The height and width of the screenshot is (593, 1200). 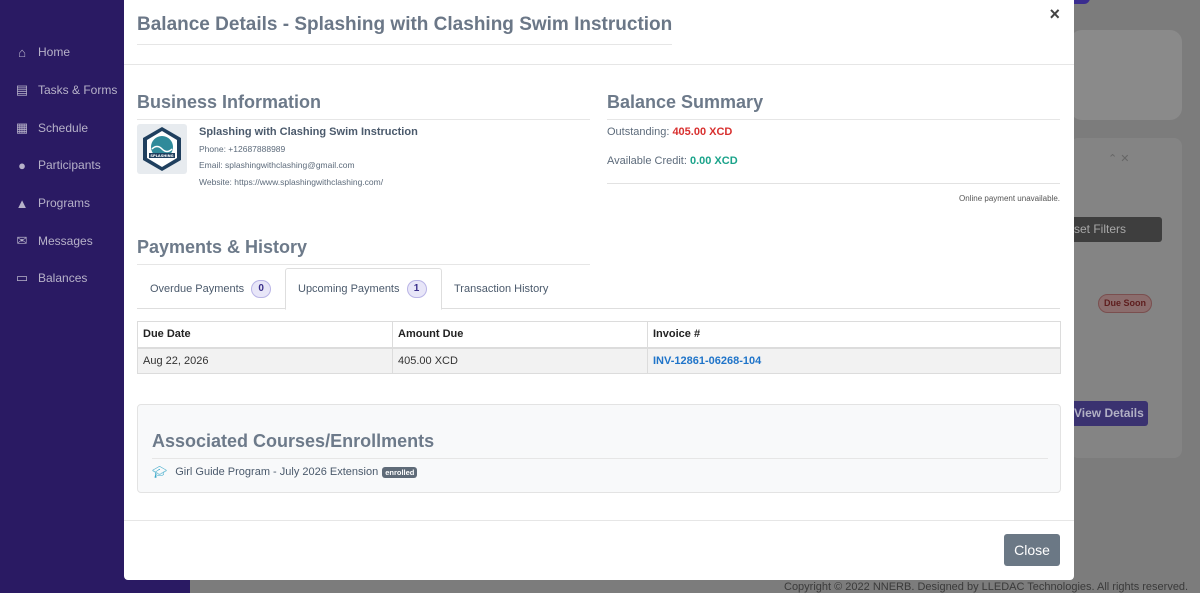 I want to click on tab-label: Overdue Payments, so click(x=197, y=288).